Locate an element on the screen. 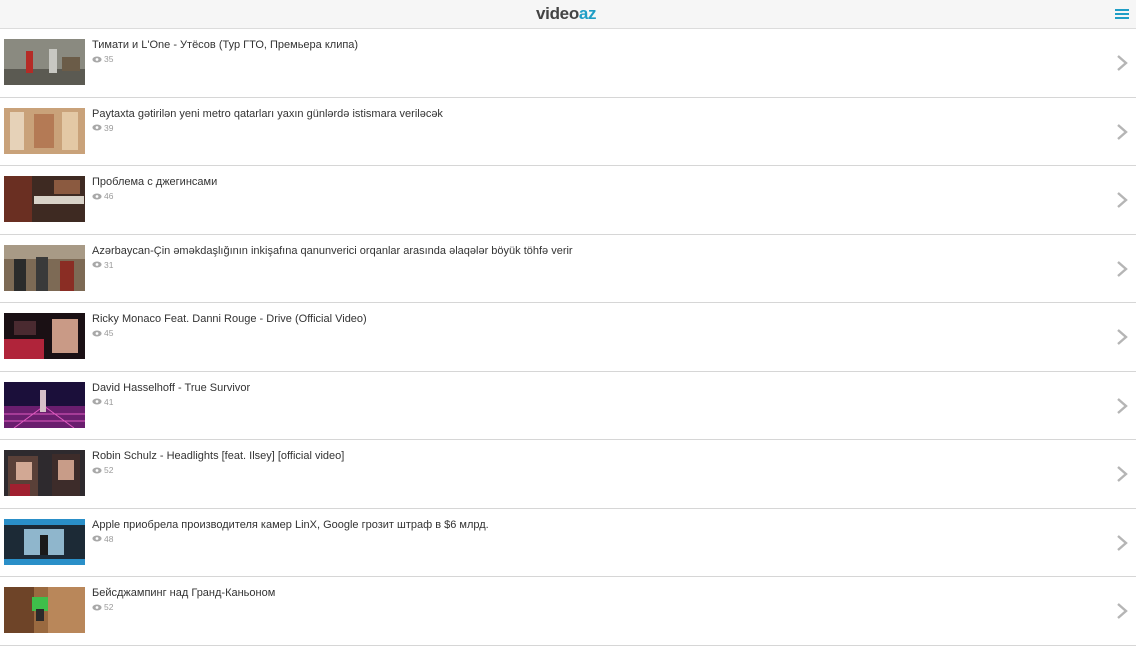 The image size is (1136, 646). view-count-value: 41 is located at coordinates (109, 401).